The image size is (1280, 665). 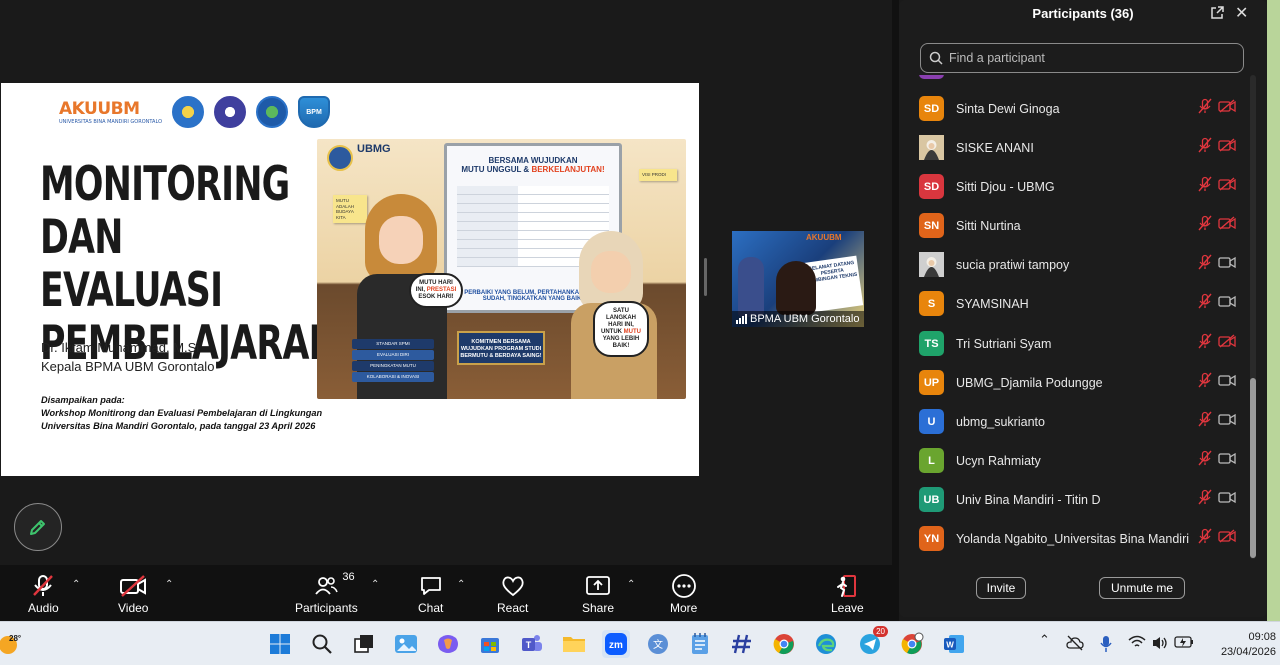 What do you see at coordinates (847, 594) in the screenshot?
I see `leave-button: Leave` at bounding box center [847, 594].